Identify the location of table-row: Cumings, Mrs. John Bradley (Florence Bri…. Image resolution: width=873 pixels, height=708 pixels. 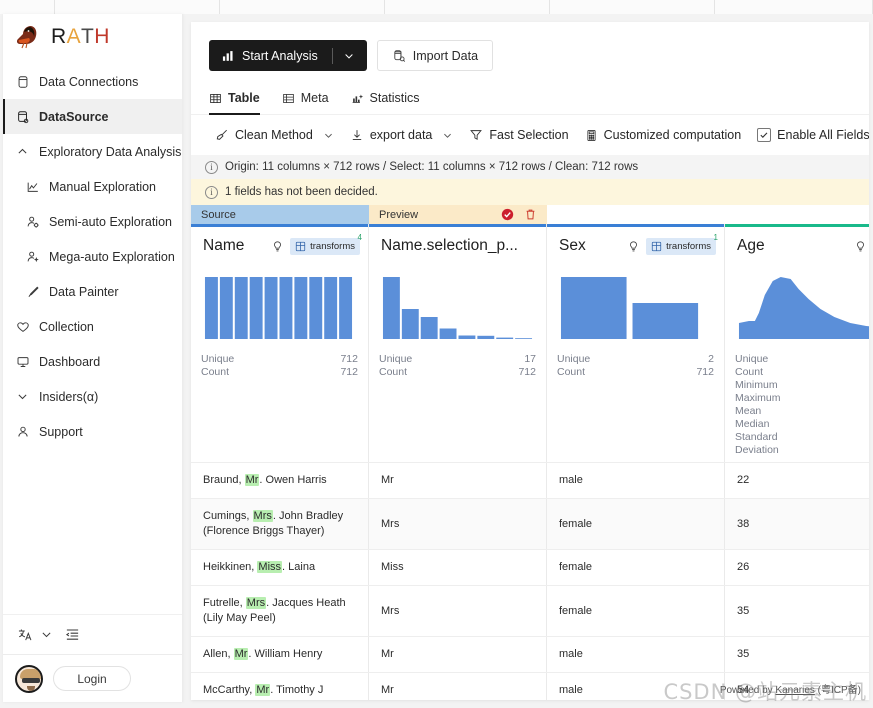
(530, 523).